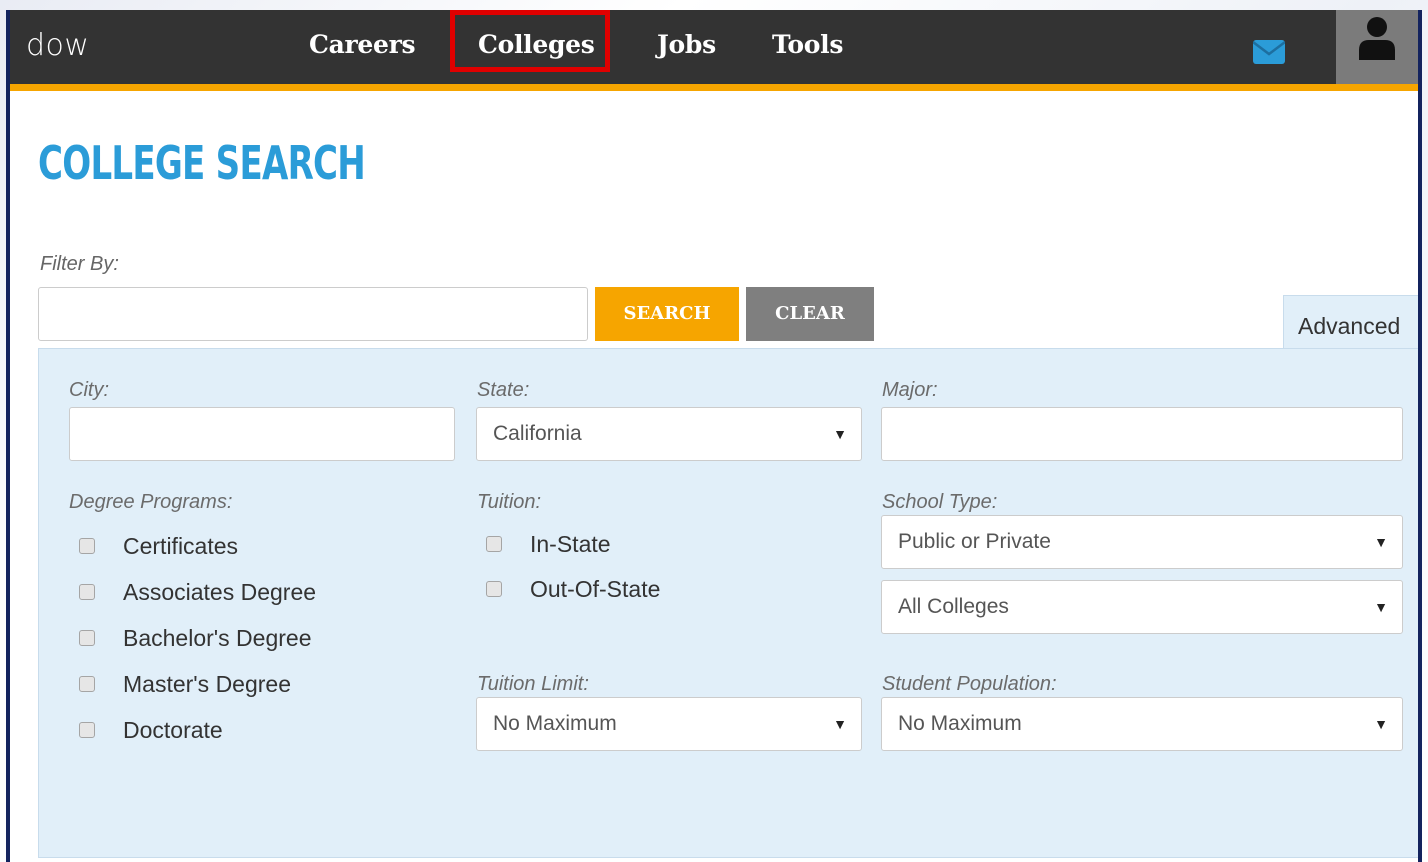 The height and width of the screenshot is (862, 1428). I want to click on tuition-option-out-of-state: Out-Of-State, so click(573, 589).